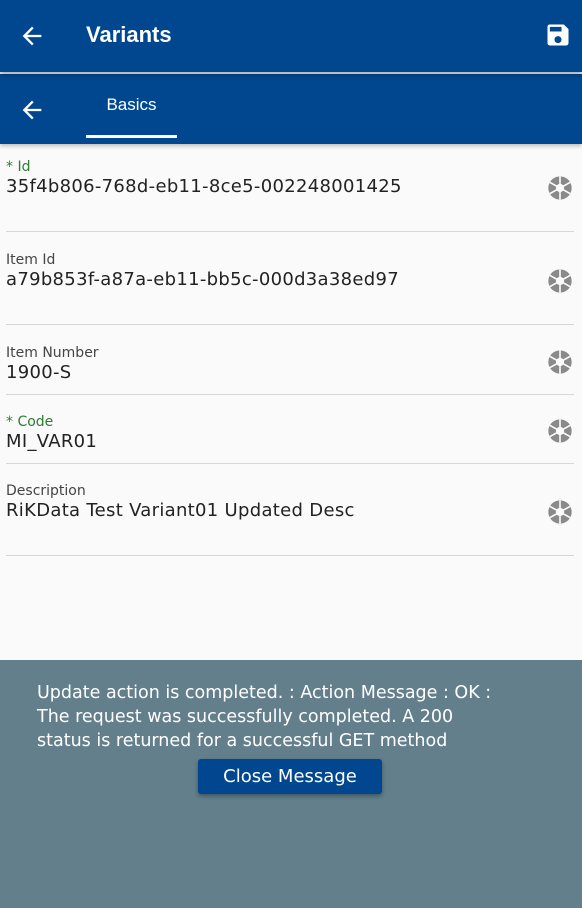 Image resolution: width=582 pixels, height=908 pixels. What do you see at coordinates (291, 36) in the screenshot?
I see `app-bar: Variants` at bounding box center [291, 36].